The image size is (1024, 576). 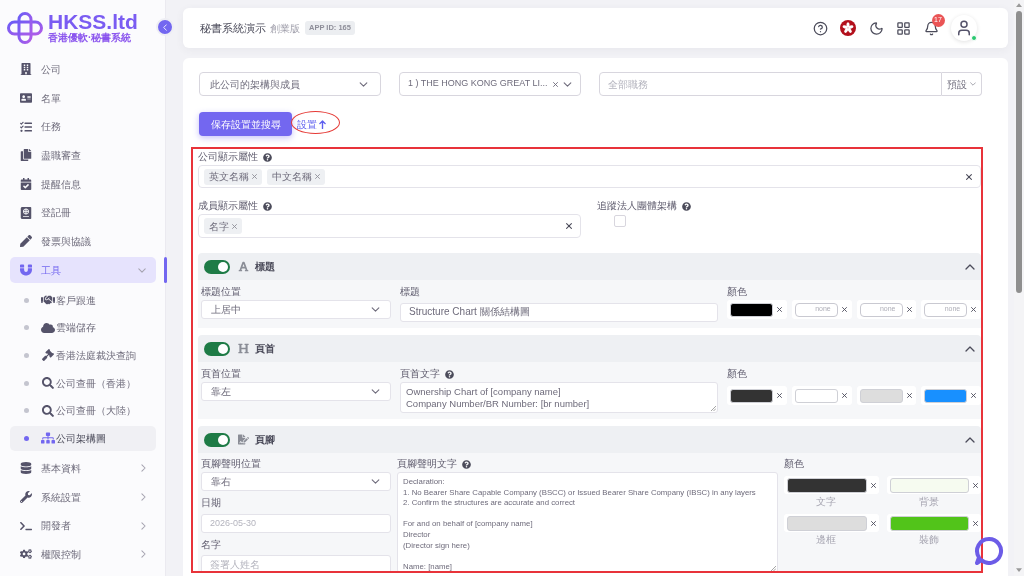 What do you see at coordinates (389, 226) in the screenshot?
I see `multi-select: 名字` at bounding box center [389, 226].